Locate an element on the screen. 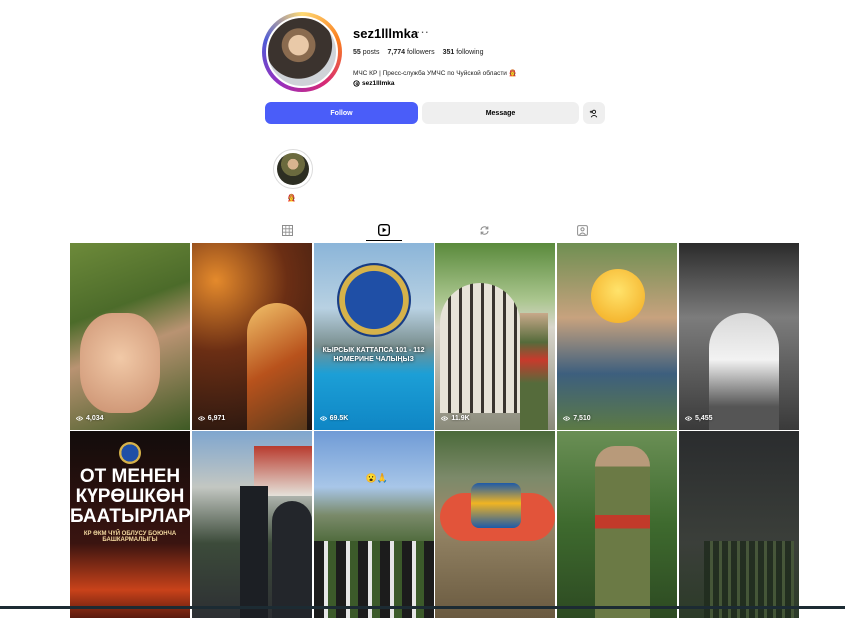 The width and height of the screenshot is (845, 618). reel-thumbnail: 7,510 is located at coordinates (617, 336).